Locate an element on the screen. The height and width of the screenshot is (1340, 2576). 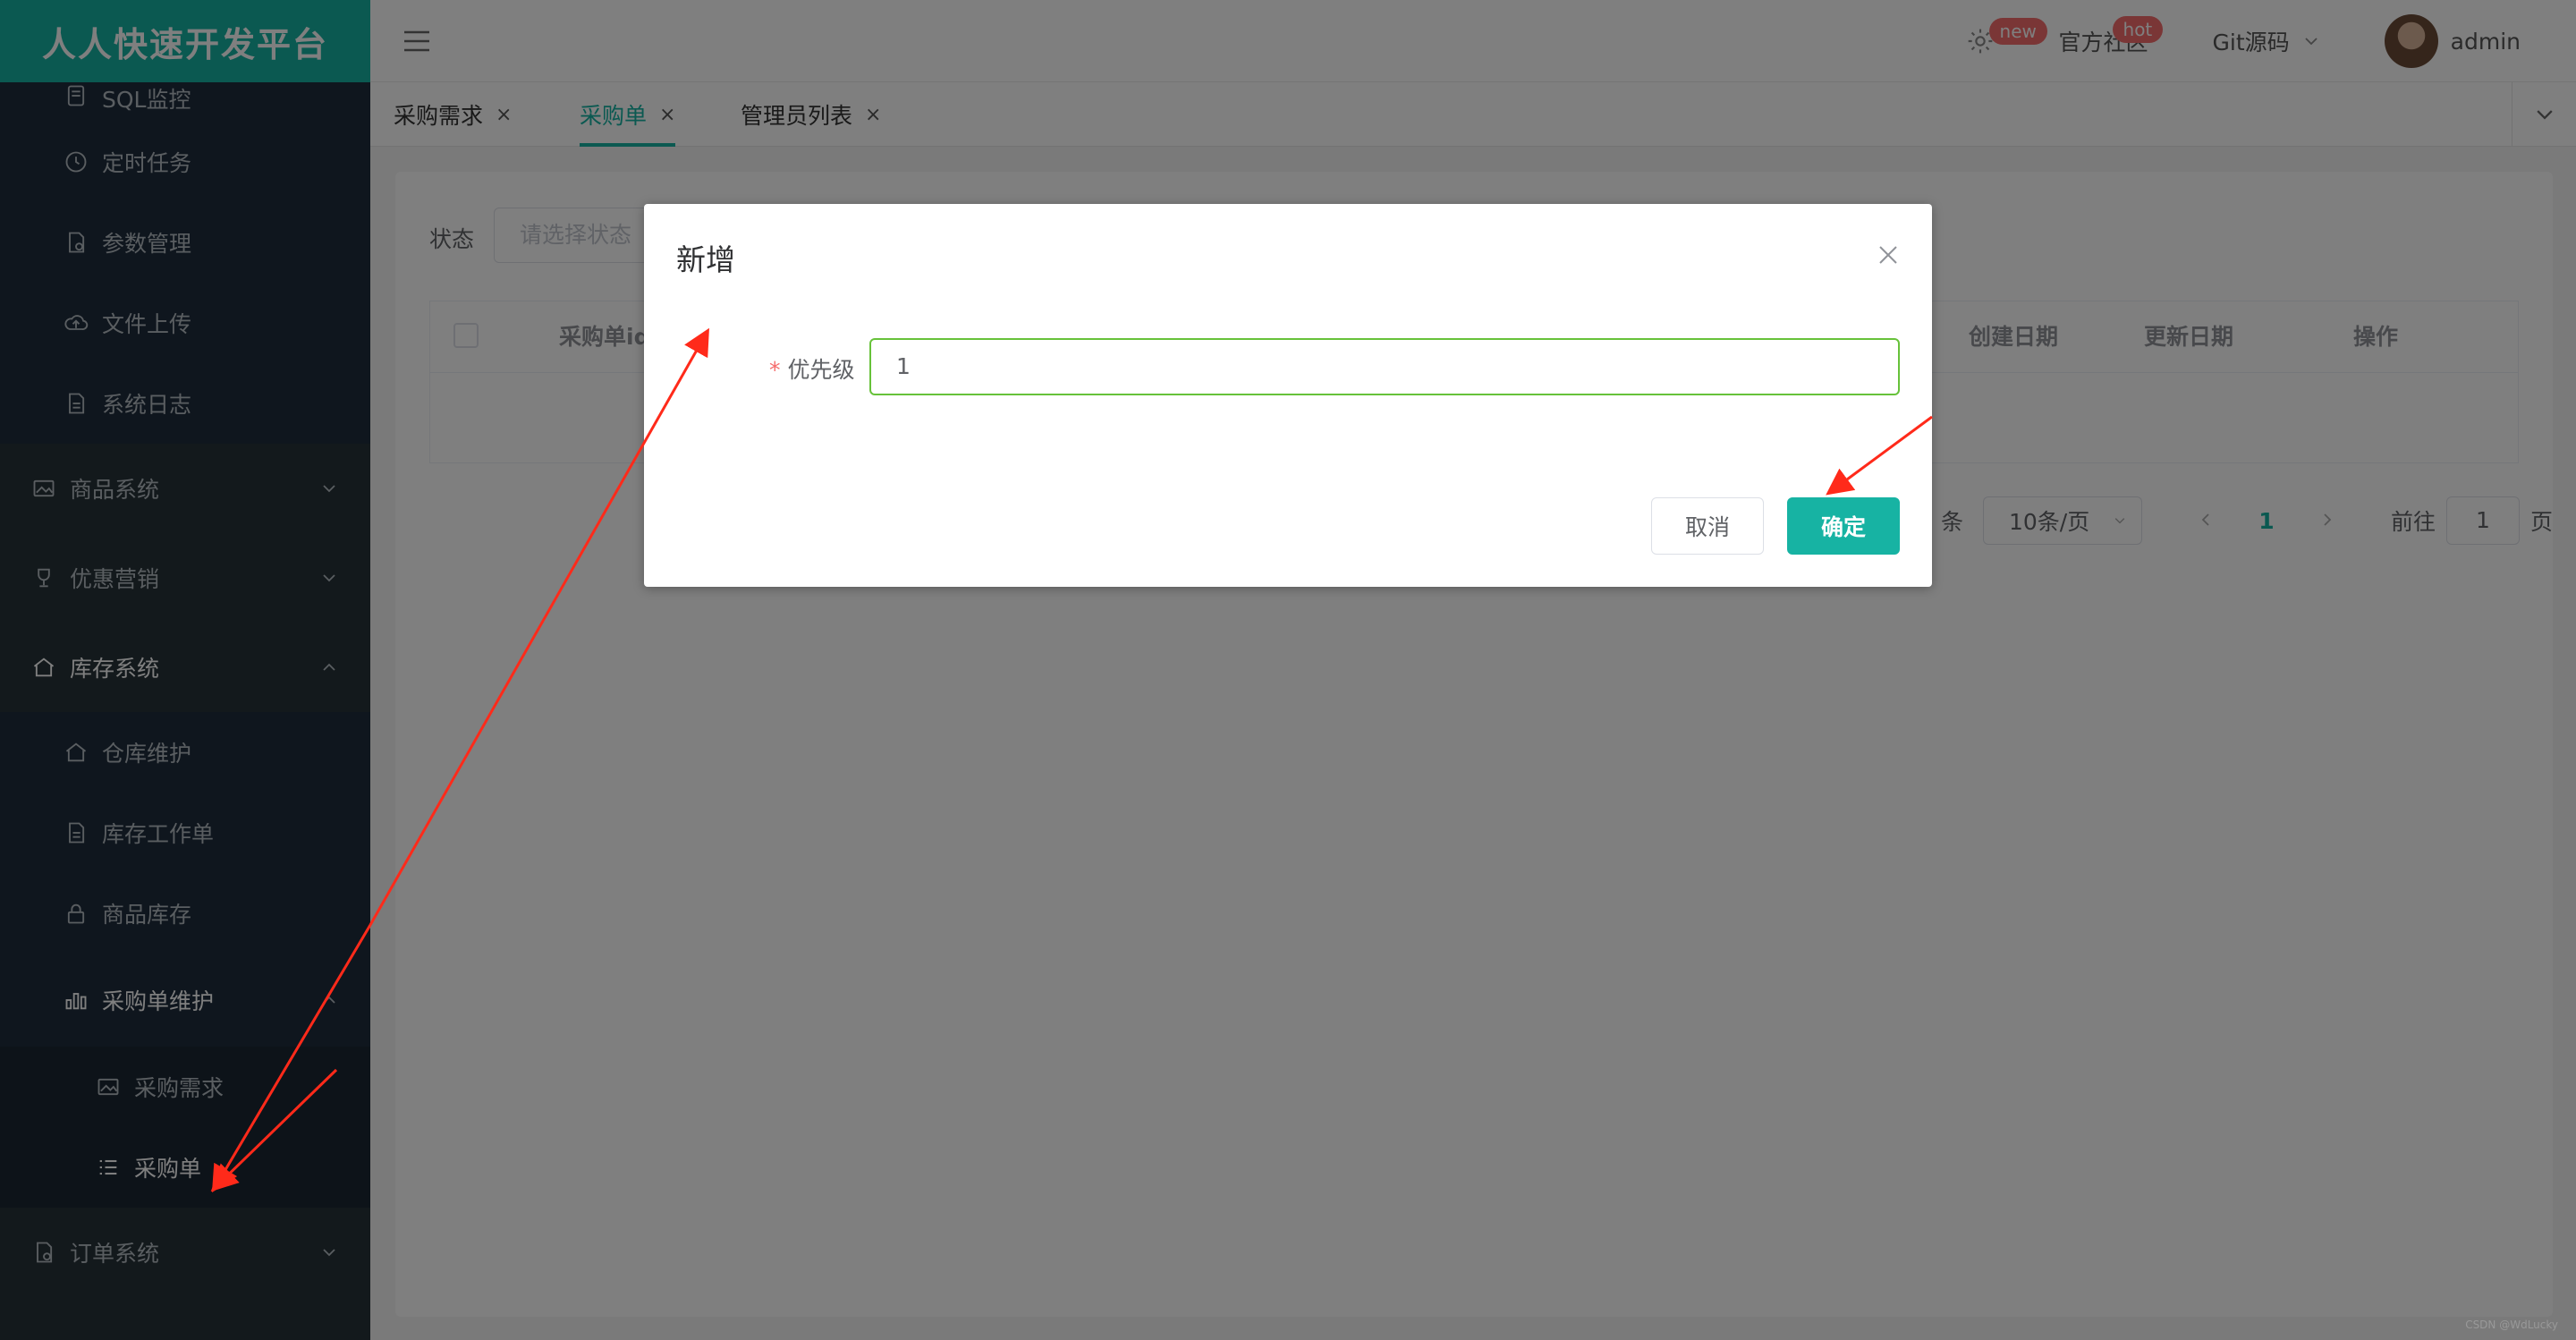
priority-label: * 优先级 is located at coordinates (812, 368).